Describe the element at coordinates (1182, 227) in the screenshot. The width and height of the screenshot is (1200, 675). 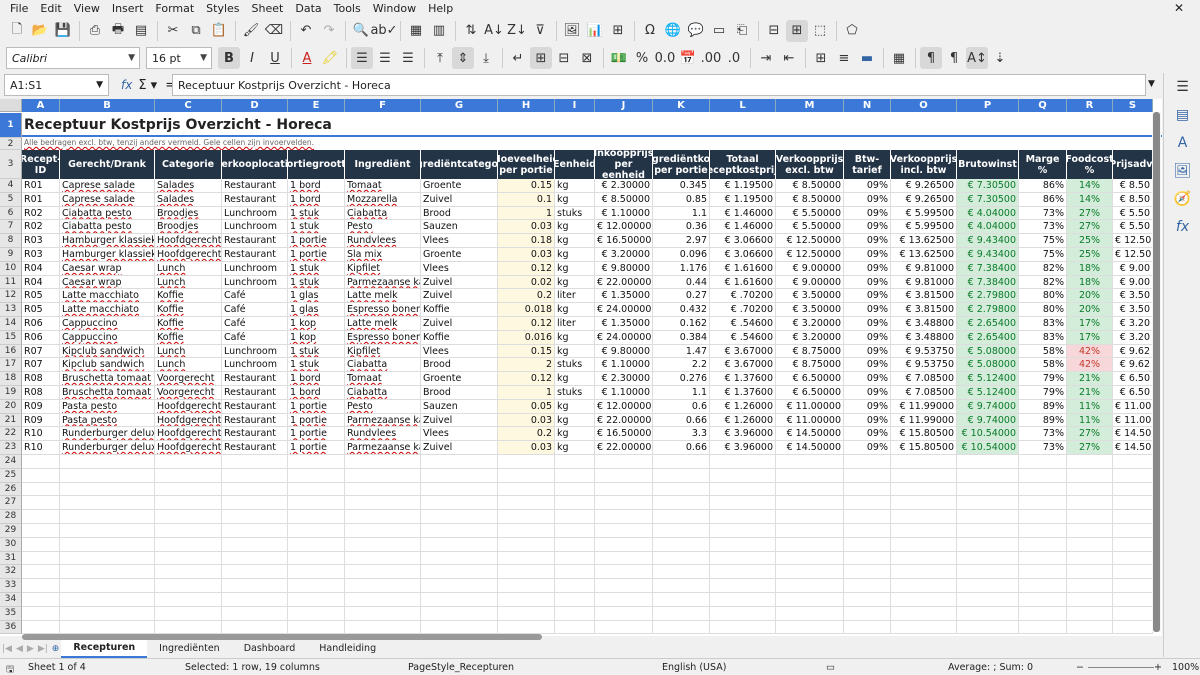
I see `functions-icon: fx` at that location.